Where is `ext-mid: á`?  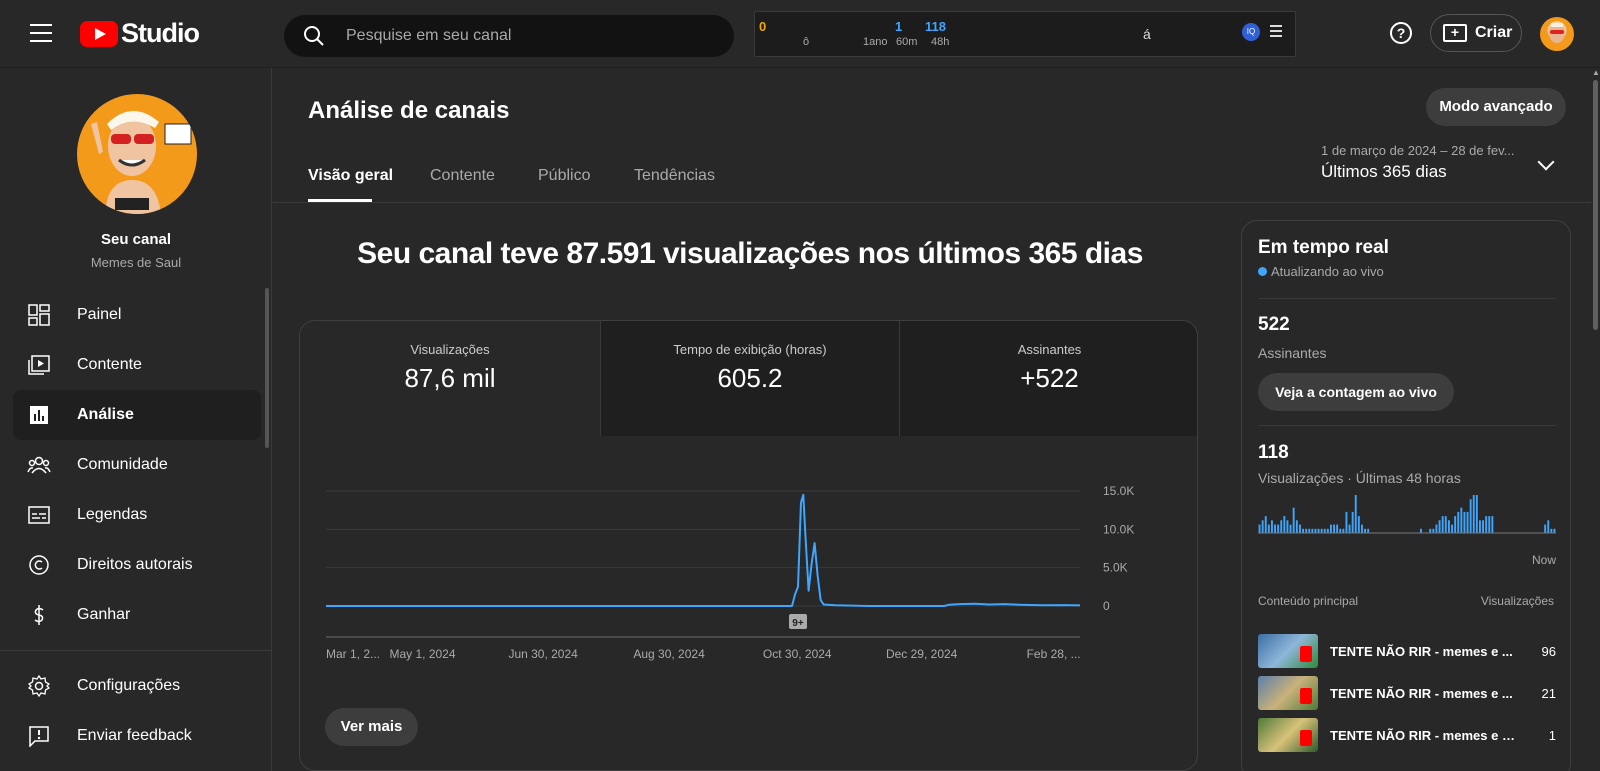 ext-mid: á is located at coordinates (1147, 34).